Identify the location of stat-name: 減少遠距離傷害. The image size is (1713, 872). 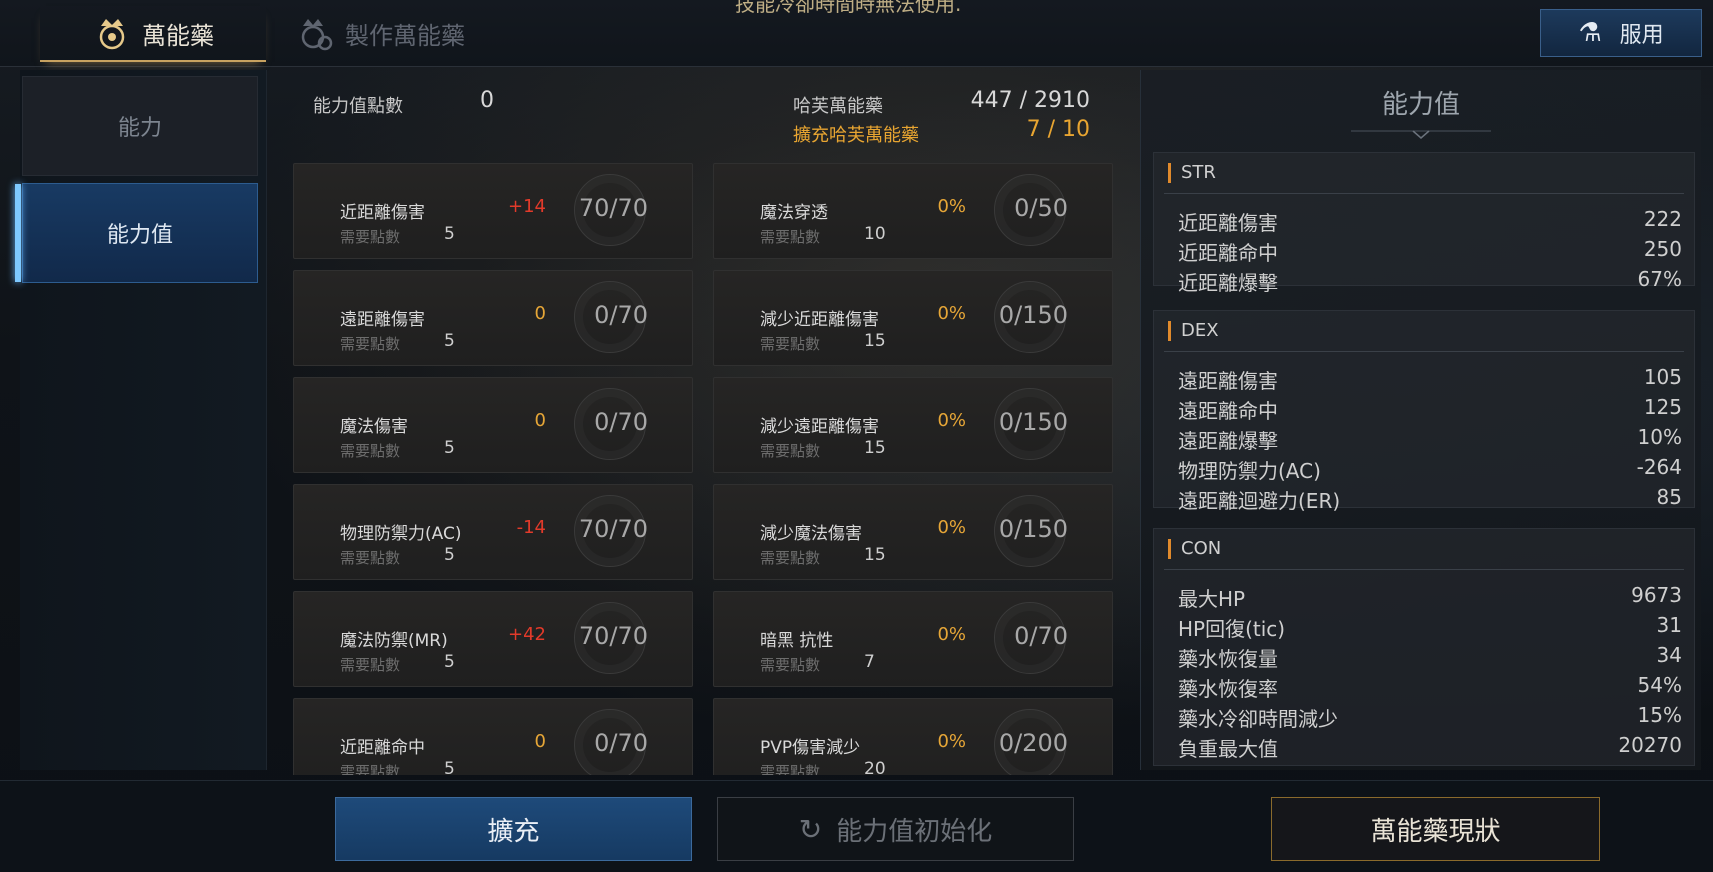
(819, 427).